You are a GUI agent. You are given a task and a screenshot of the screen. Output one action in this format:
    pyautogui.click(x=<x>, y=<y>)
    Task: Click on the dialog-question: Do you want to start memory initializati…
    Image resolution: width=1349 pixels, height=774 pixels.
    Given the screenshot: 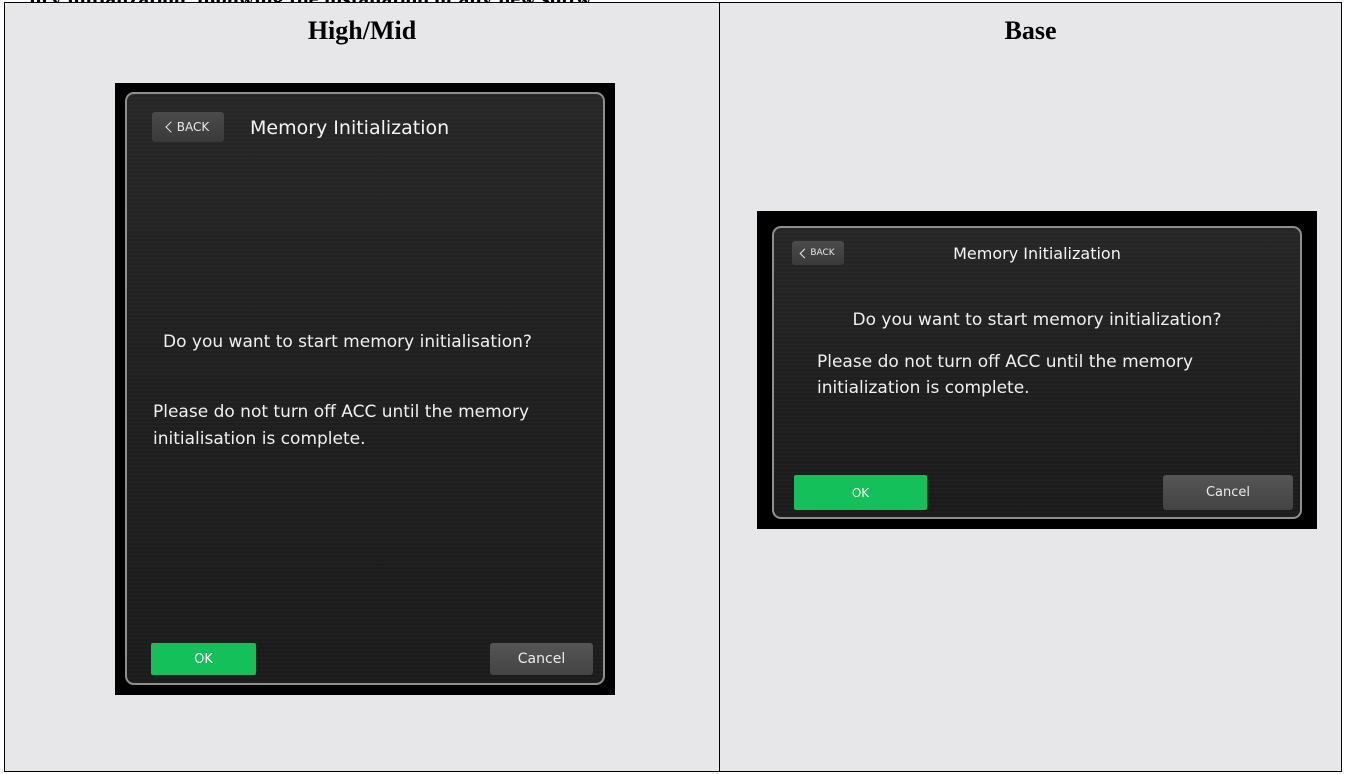 What is the action you would take?
    pyautogui.click(x=1037, y=320)
    